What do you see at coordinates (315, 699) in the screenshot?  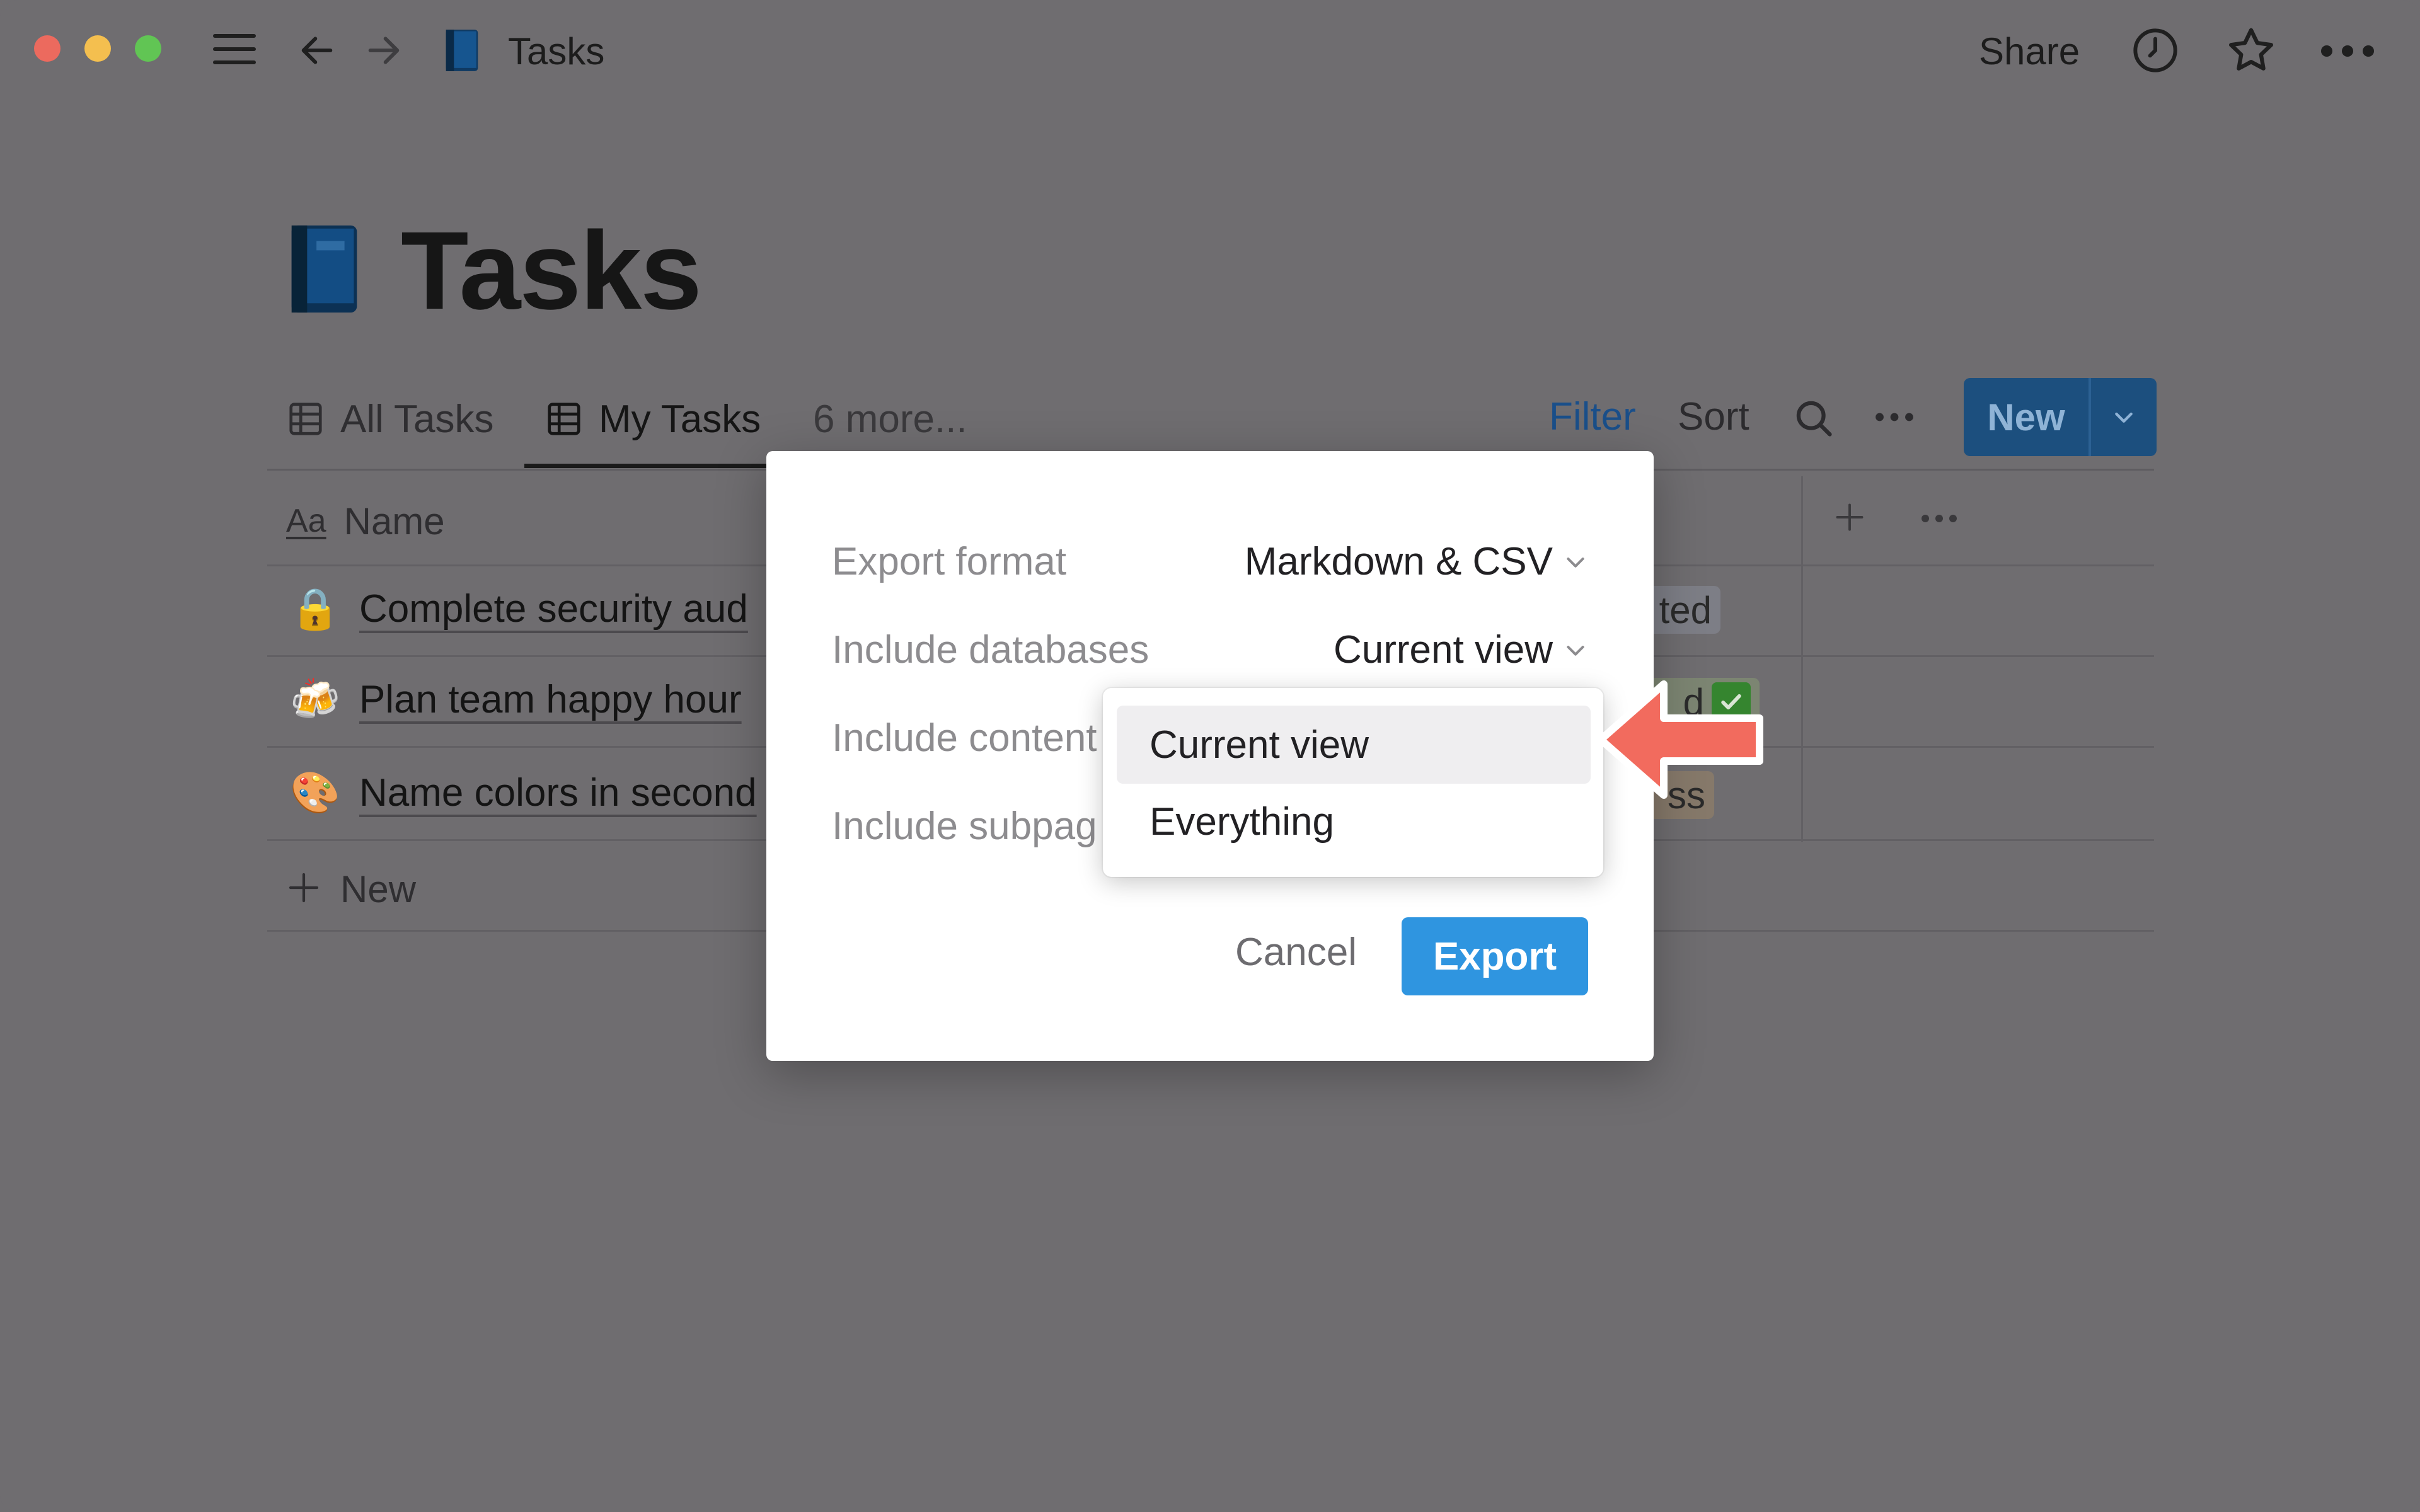 I see `beer-icon: 🍻` at bounding box center [315, 699].